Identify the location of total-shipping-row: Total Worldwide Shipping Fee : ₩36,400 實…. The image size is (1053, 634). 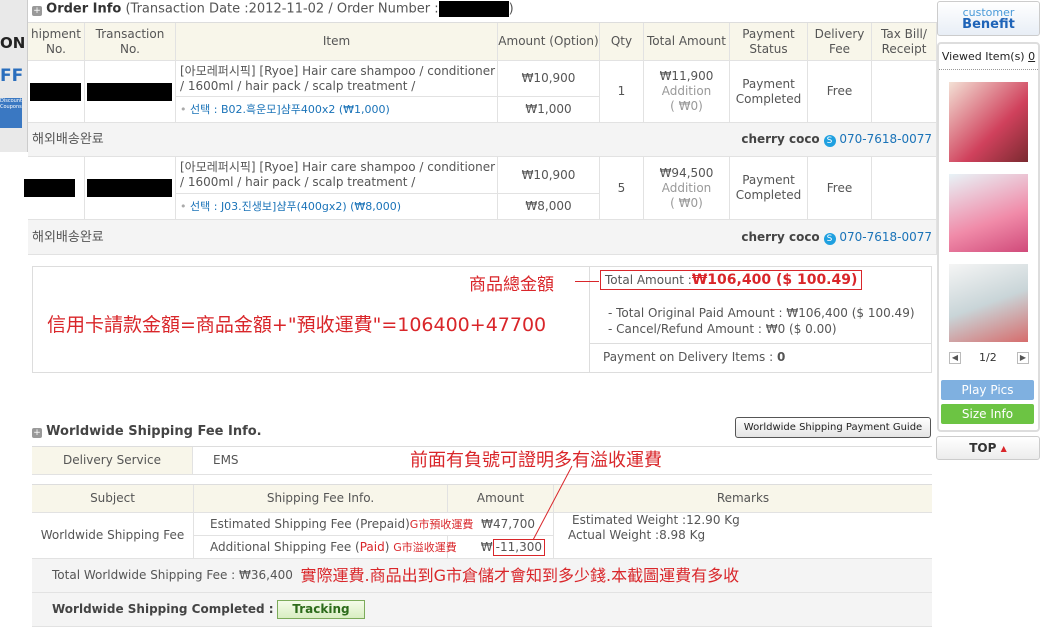
(482, 576).